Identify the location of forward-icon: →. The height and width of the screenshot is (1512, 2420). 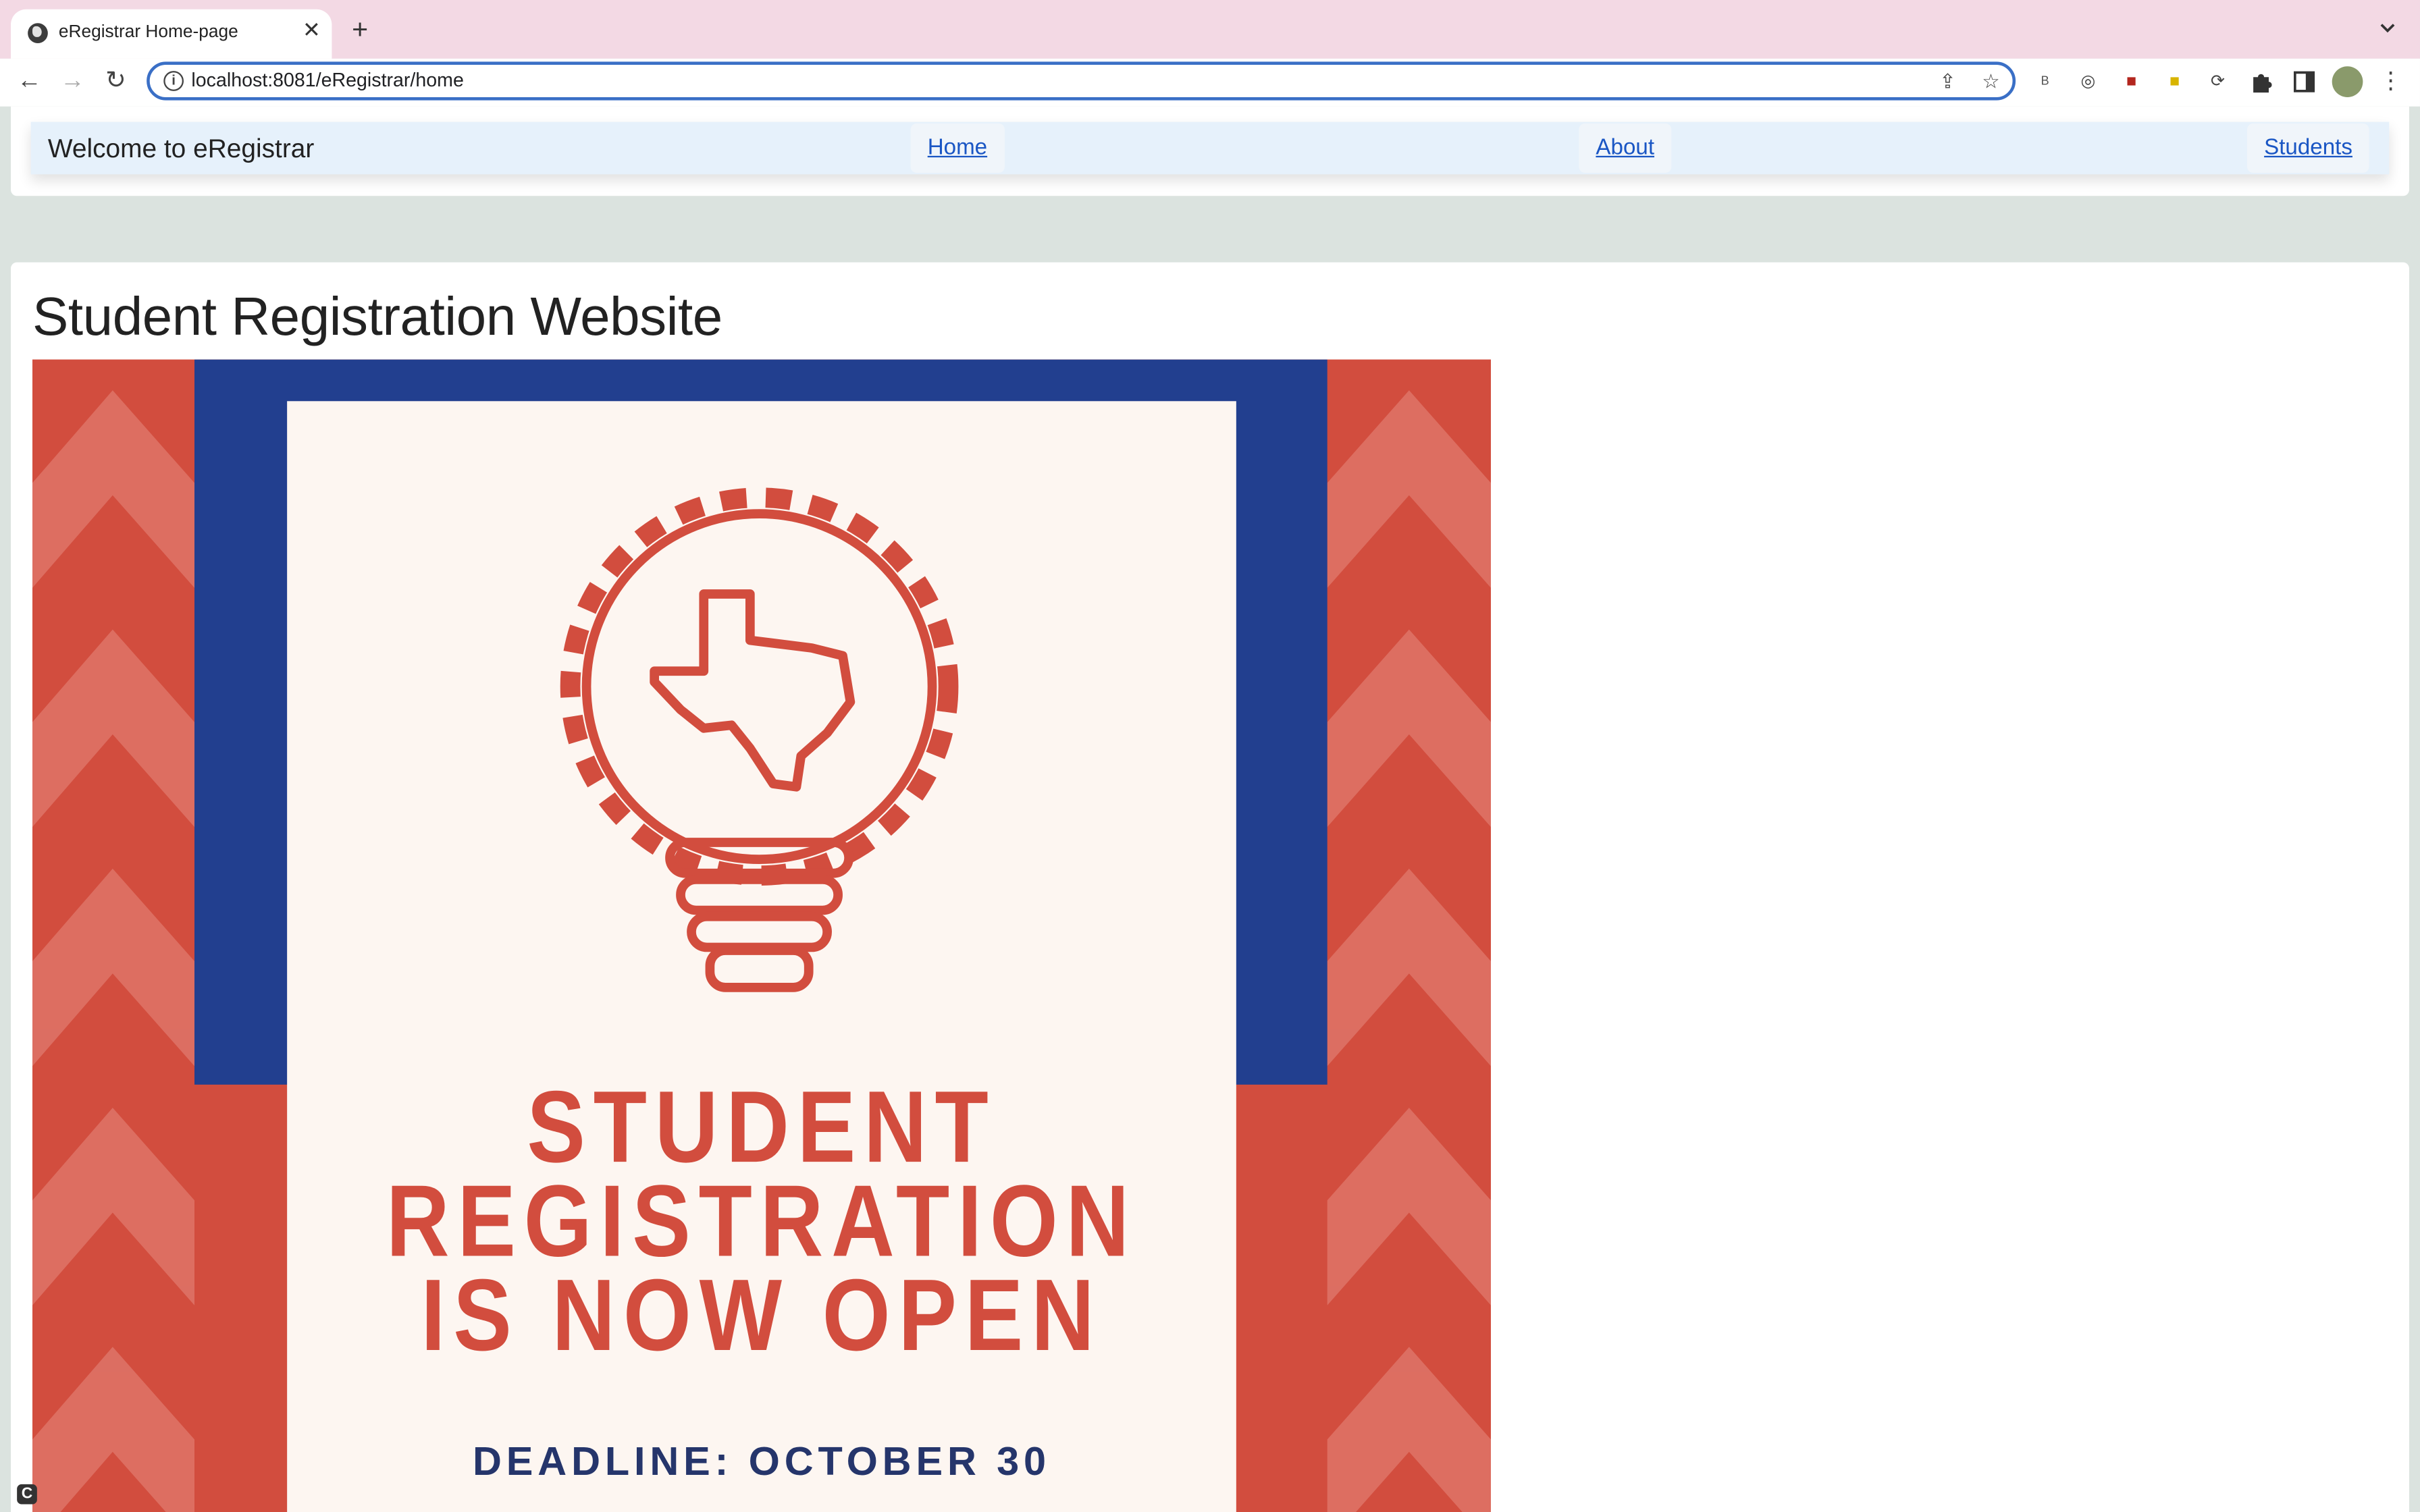
(72, 82).